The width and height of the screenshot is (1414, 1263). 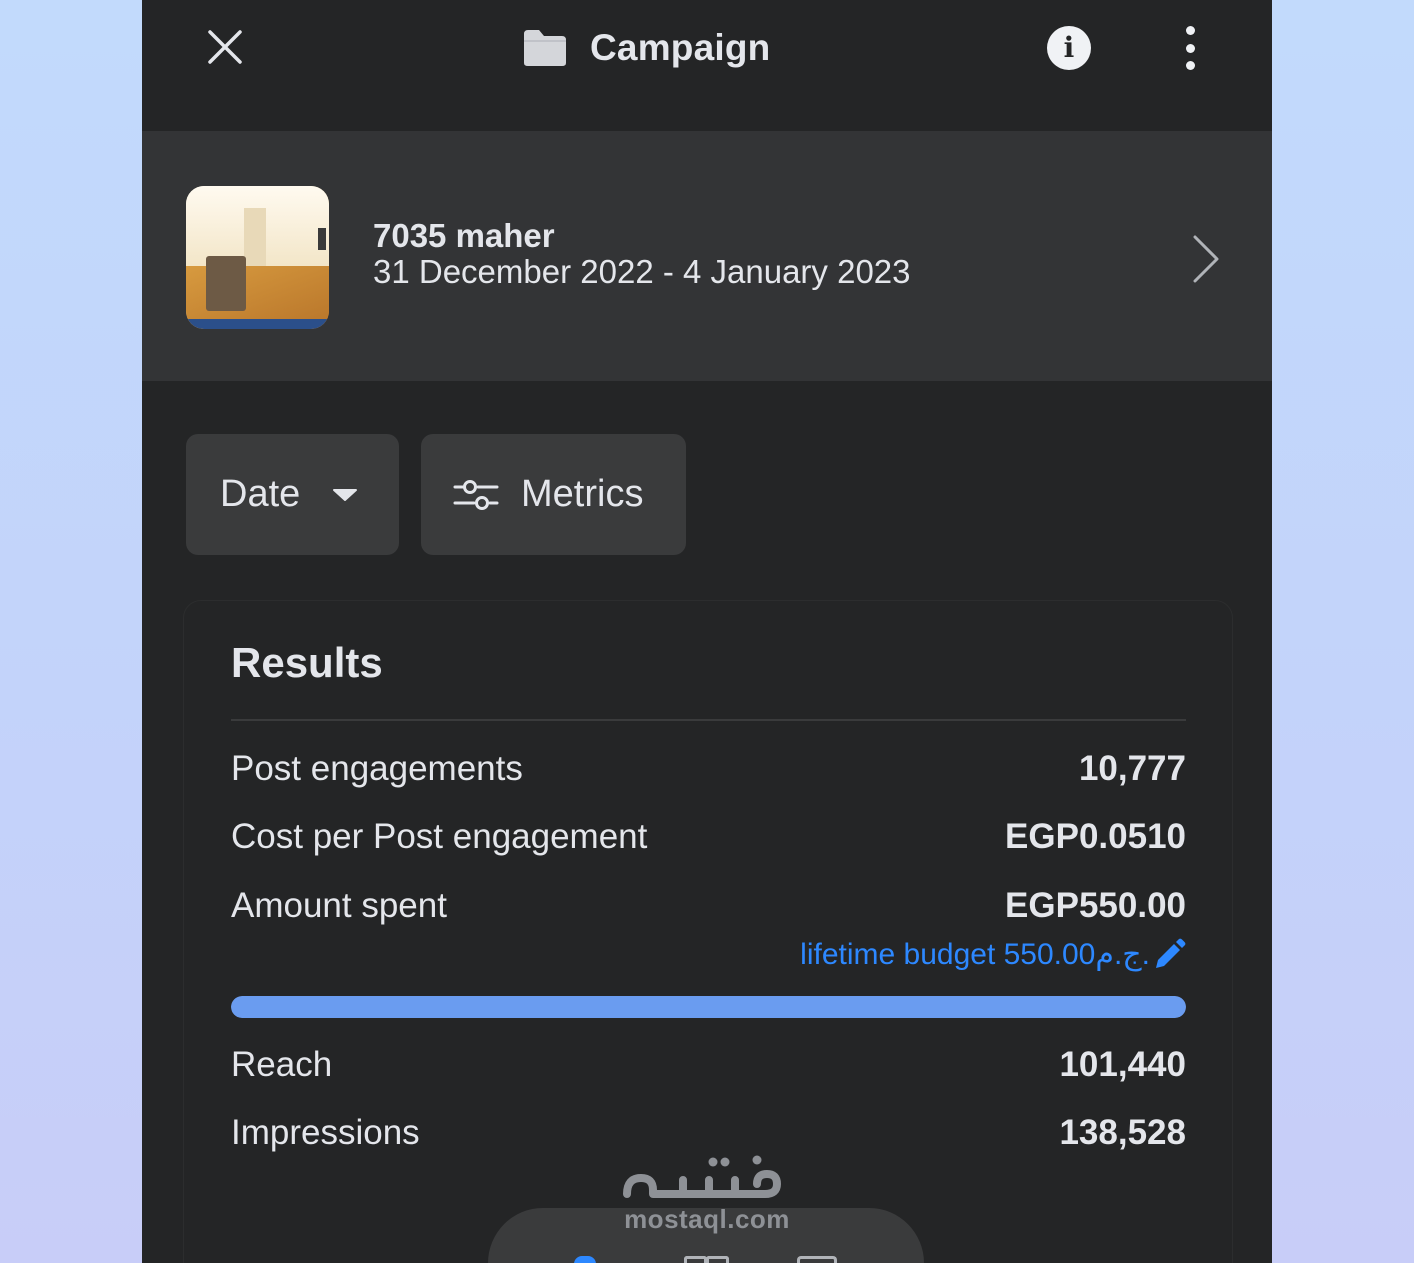 What do you see at coordinates (1190, 30) in the screenshot?
I see `more-vertical-icon` at bounding box center [1190, 30].